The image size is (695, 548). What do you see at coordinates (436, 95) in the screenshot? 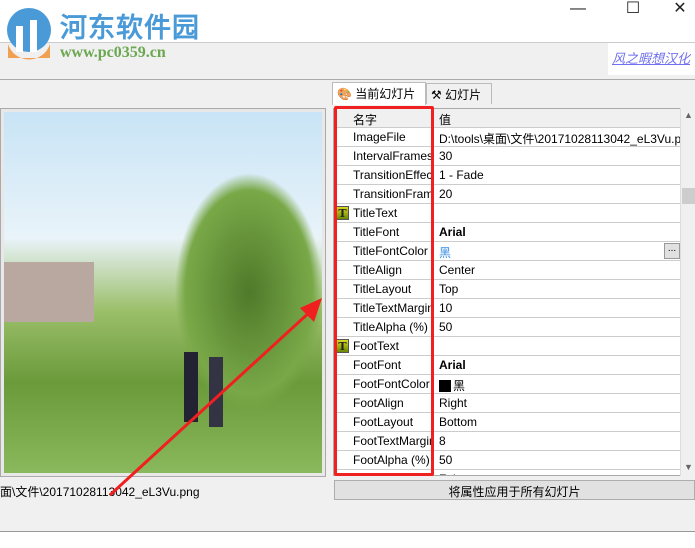
I see `tools-icon: ⚒` at bounding box center [436, 95].